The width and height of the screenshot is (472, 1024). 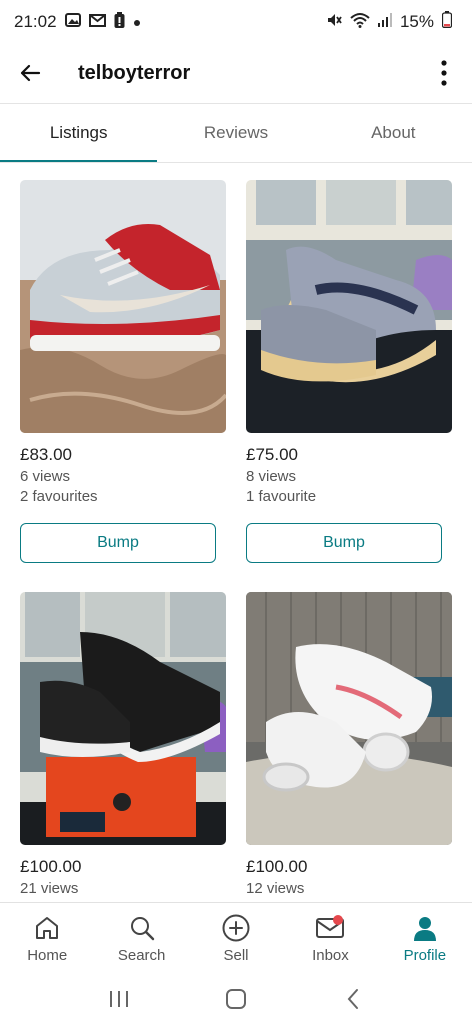 I want to click on home-system-button, so click(x=236, y=999).